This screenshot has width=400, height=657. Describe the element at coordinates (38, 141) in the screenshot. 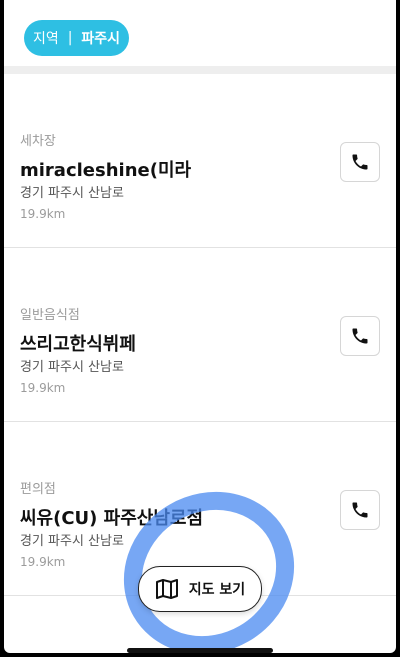

I see `store-category: 세차장` at that location.